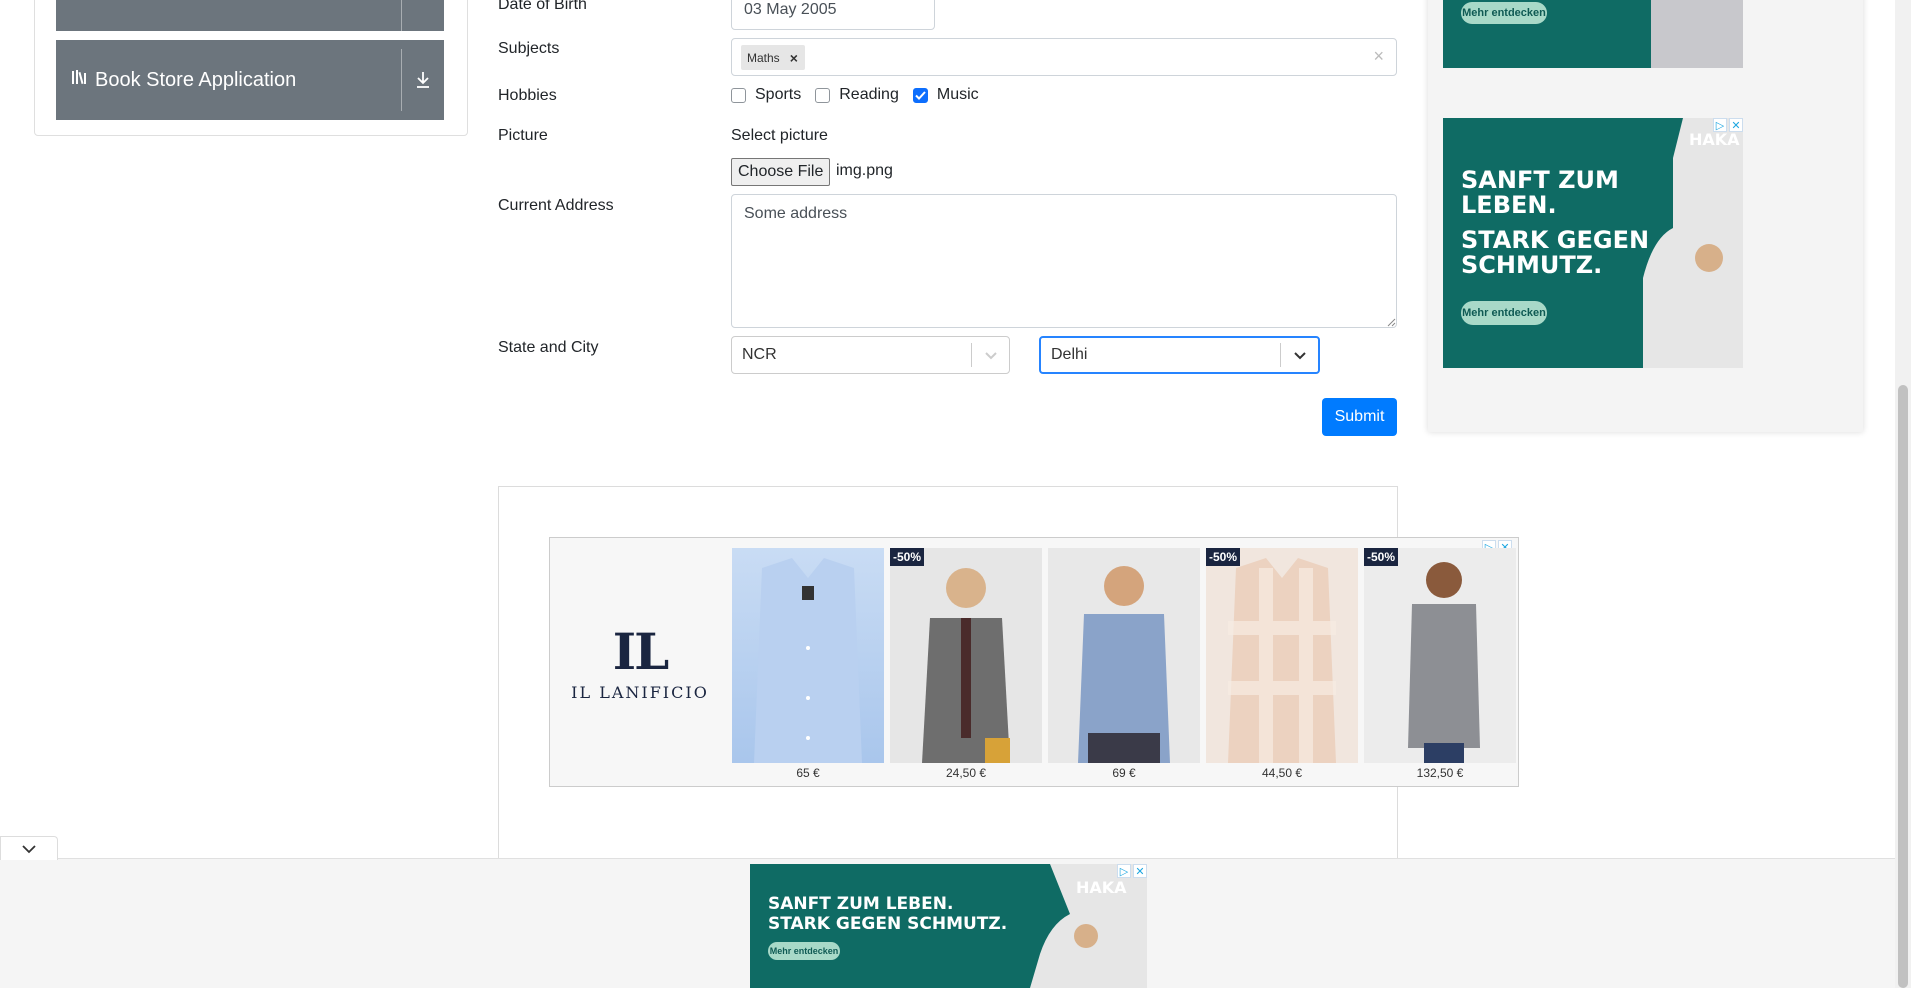 The height and width of the screenshot is (988, 1911). What do you see at coordinates (527, 95) in the screenshot?
I see `hobbies-label: Hobbies` at bounding box center [527, 95].